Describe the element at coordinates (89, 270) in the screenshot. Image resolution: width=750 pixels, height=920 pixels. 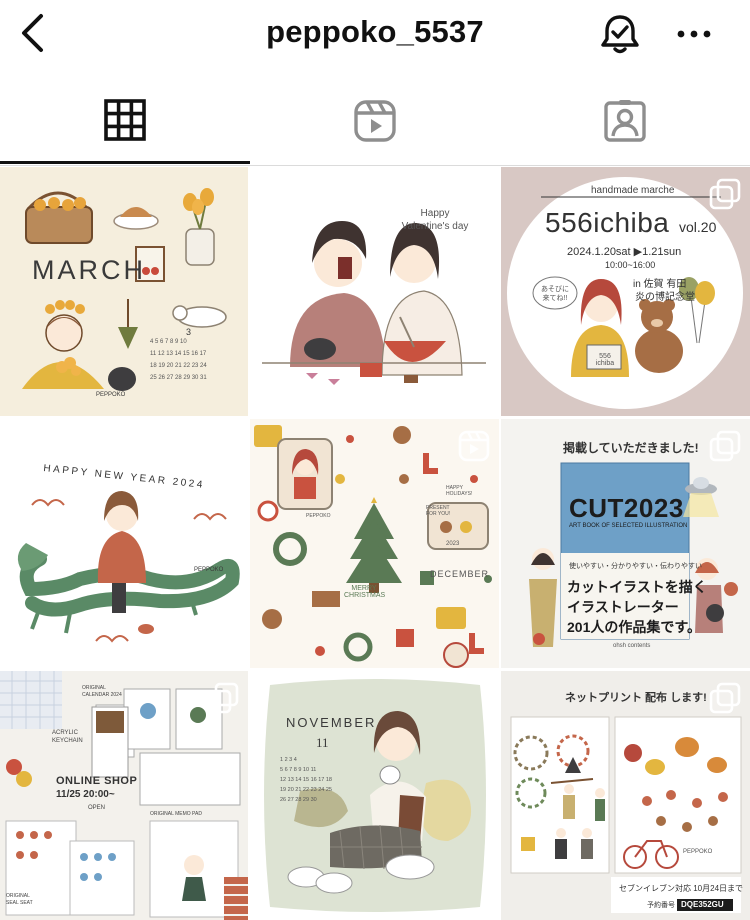
I see `post-caption-title: MARCH` at that location.